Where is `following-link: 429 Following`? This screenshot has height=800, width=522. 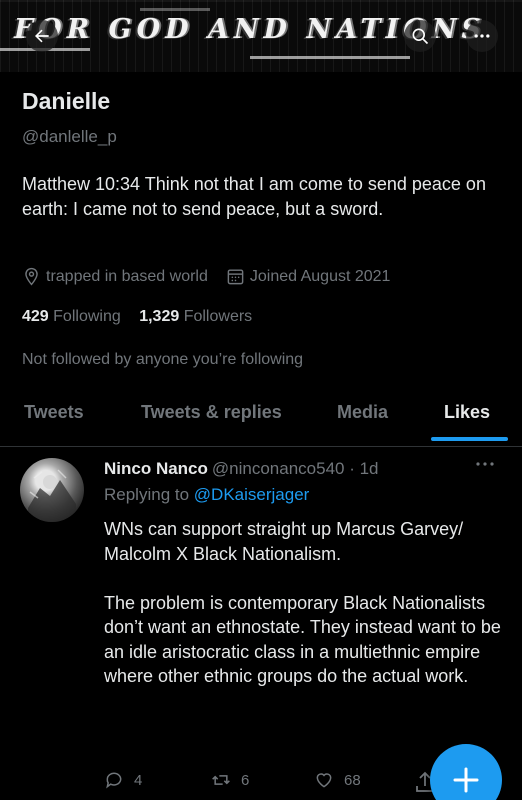 following-link: 429 Following is located at coordinates (71, 316).